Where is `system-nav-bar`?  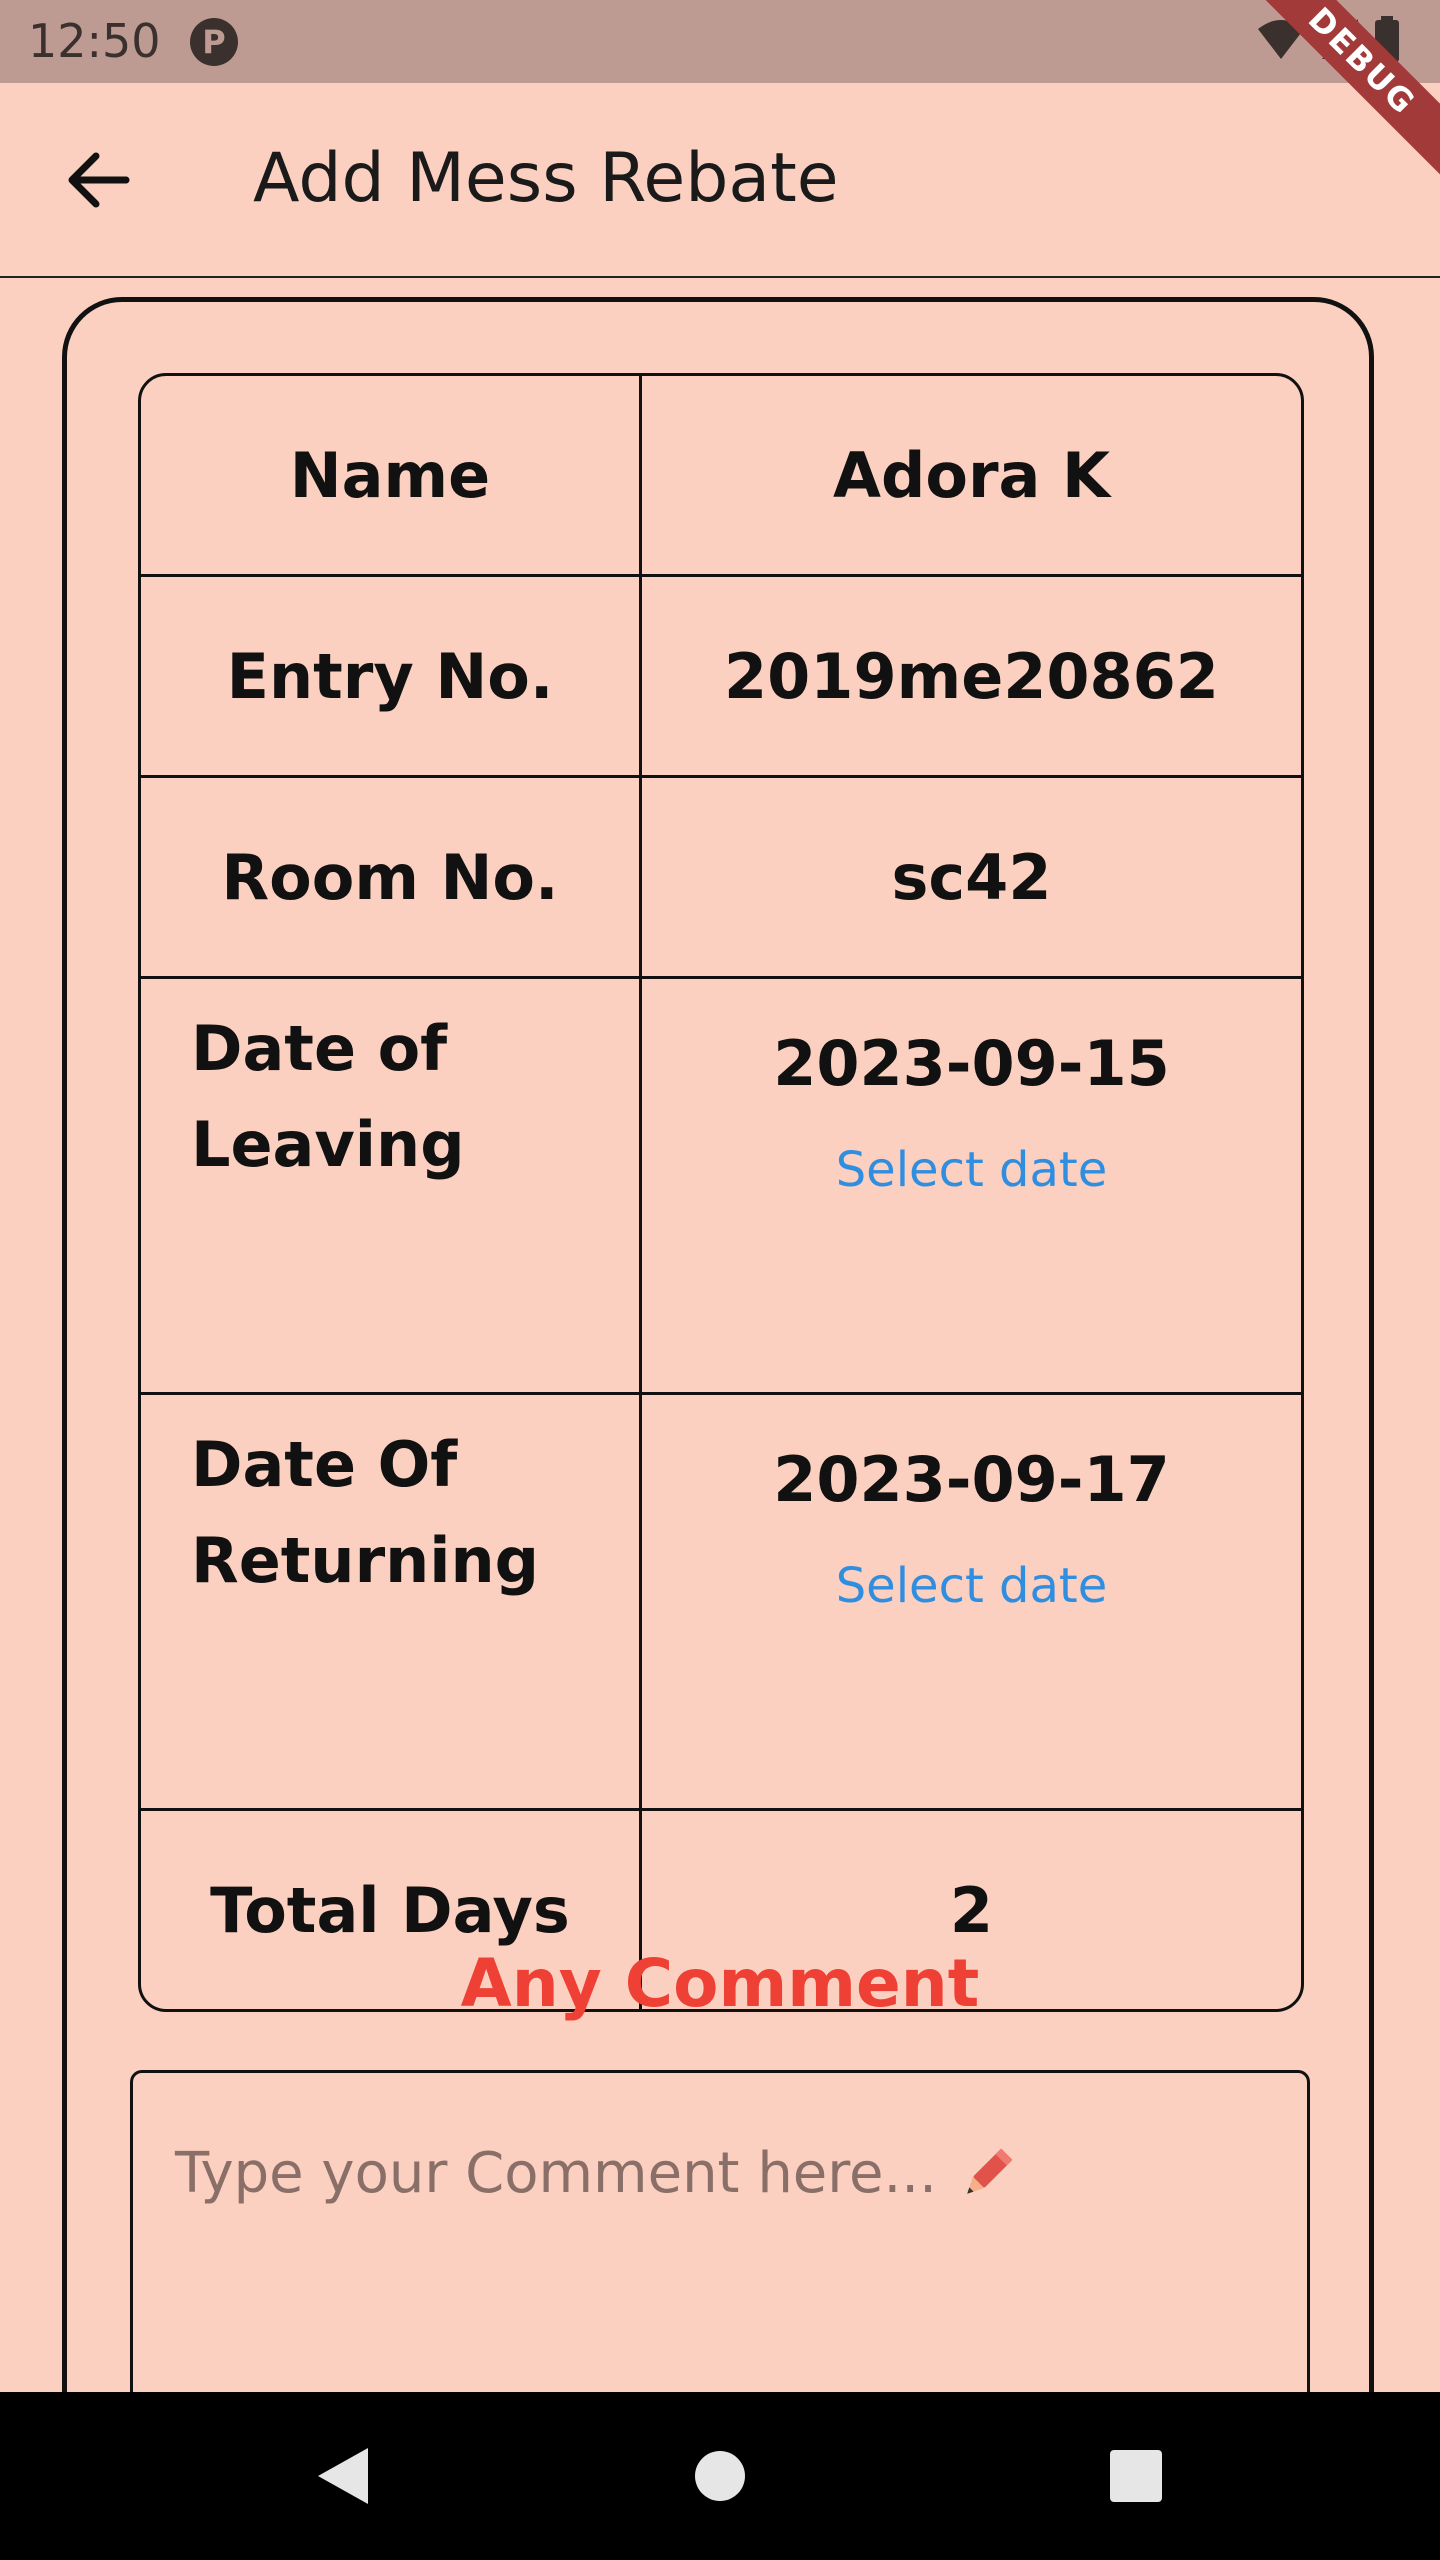
system-nav-bar is located at coordinates (720, 2476).